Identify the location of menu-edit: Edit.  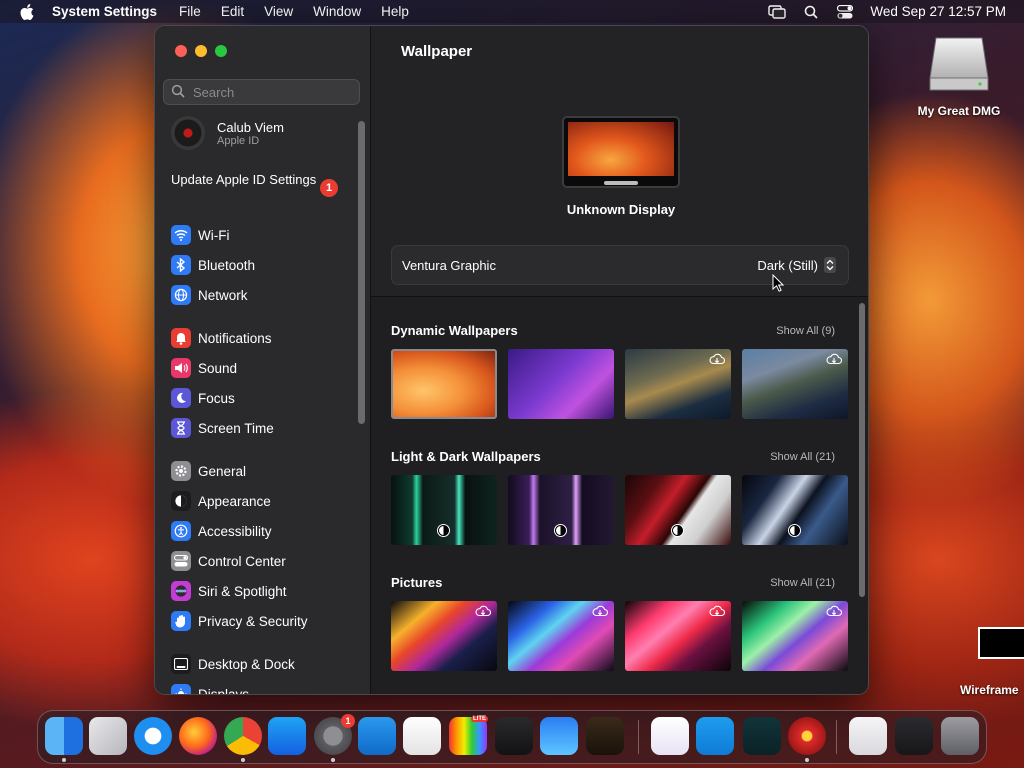
(232, 11).